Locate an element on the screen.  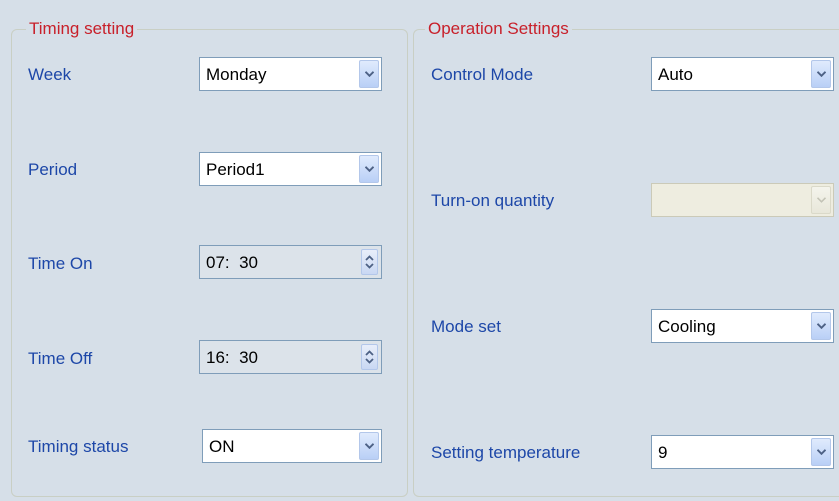
timing-status-value: ON is located at coordinates (222, 446).